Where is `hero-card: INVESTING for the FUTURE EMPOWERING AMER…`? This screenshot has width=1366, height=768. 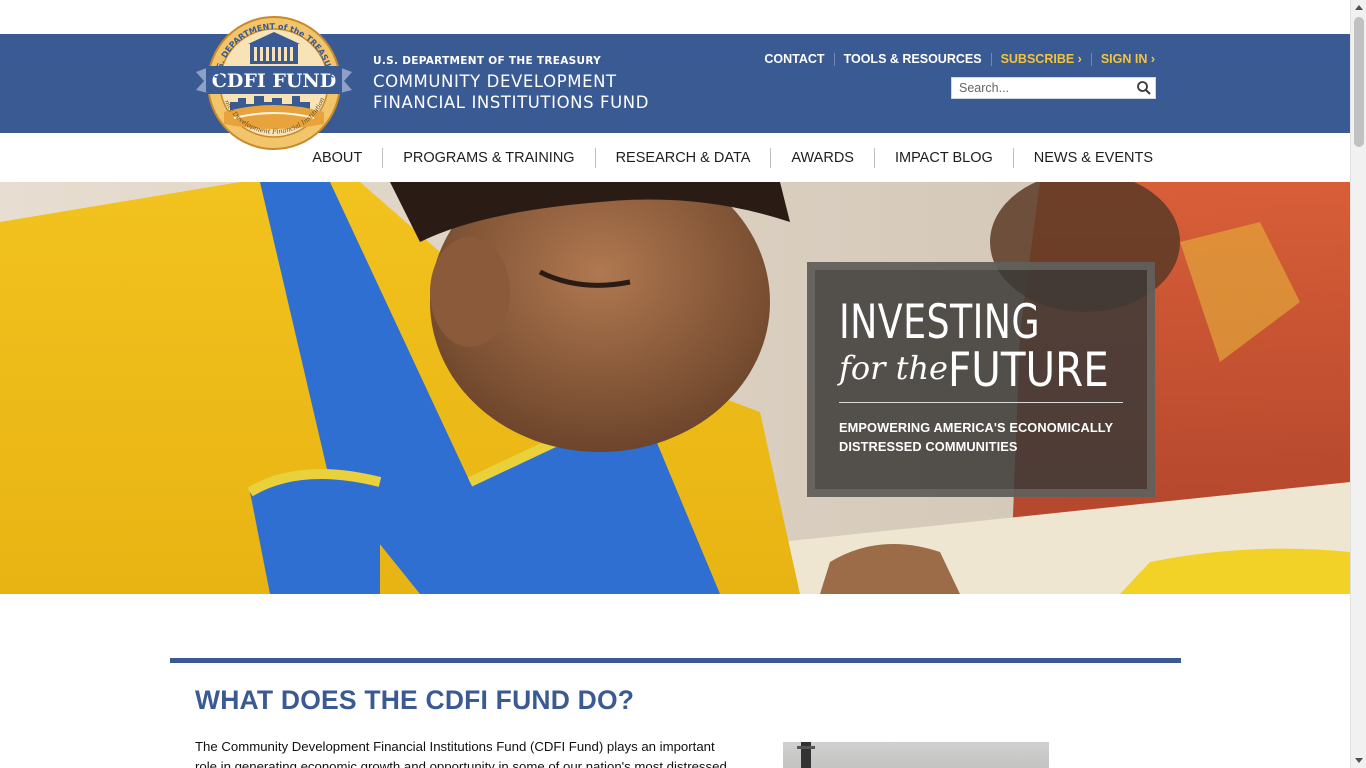 hero-card: INVESTING for the FUTURE EMPOWERING AMER… is located at coordinates (981, 379).